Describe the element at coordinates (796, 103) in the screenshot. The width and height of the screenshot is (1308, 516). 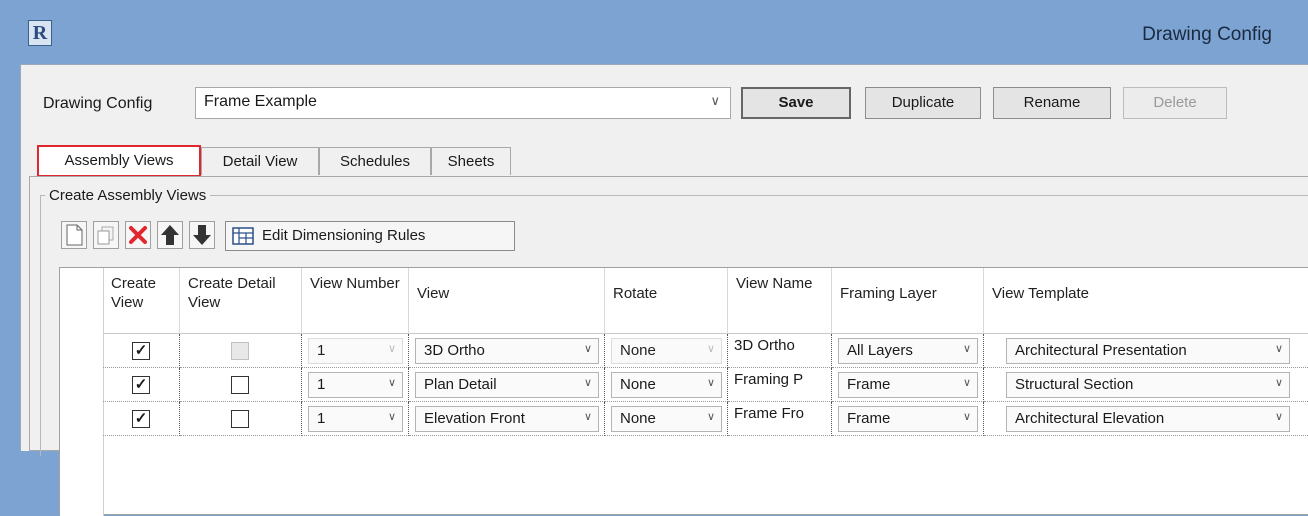
I see `save-button: Save` at that location.